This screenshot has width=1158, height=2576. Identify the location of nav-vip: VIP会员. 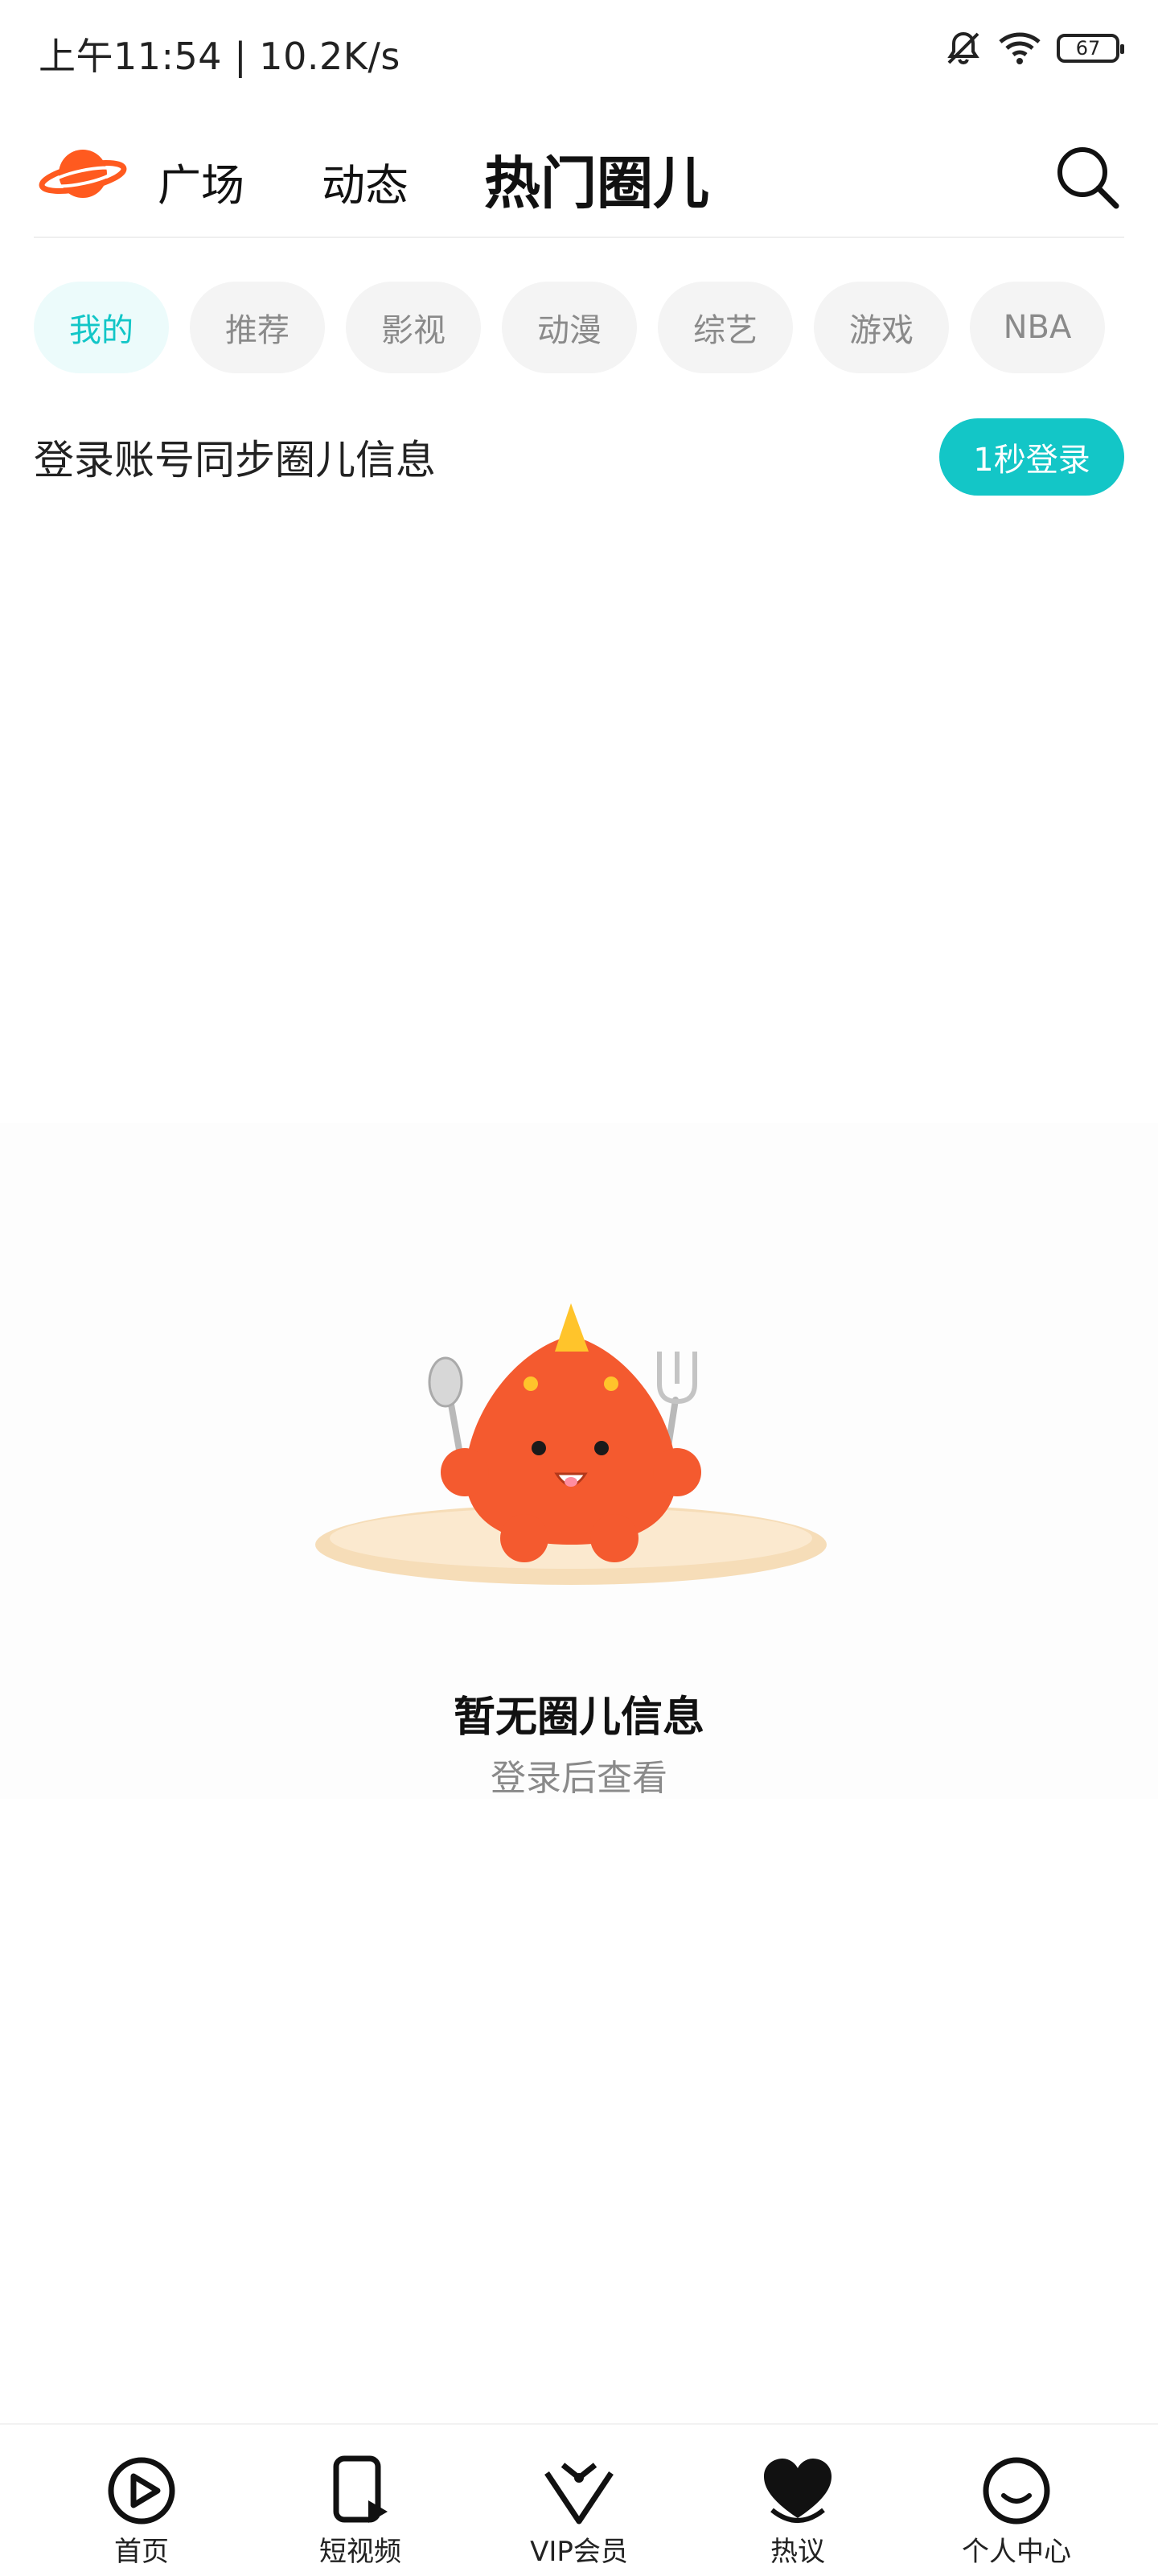
(579, 2511).